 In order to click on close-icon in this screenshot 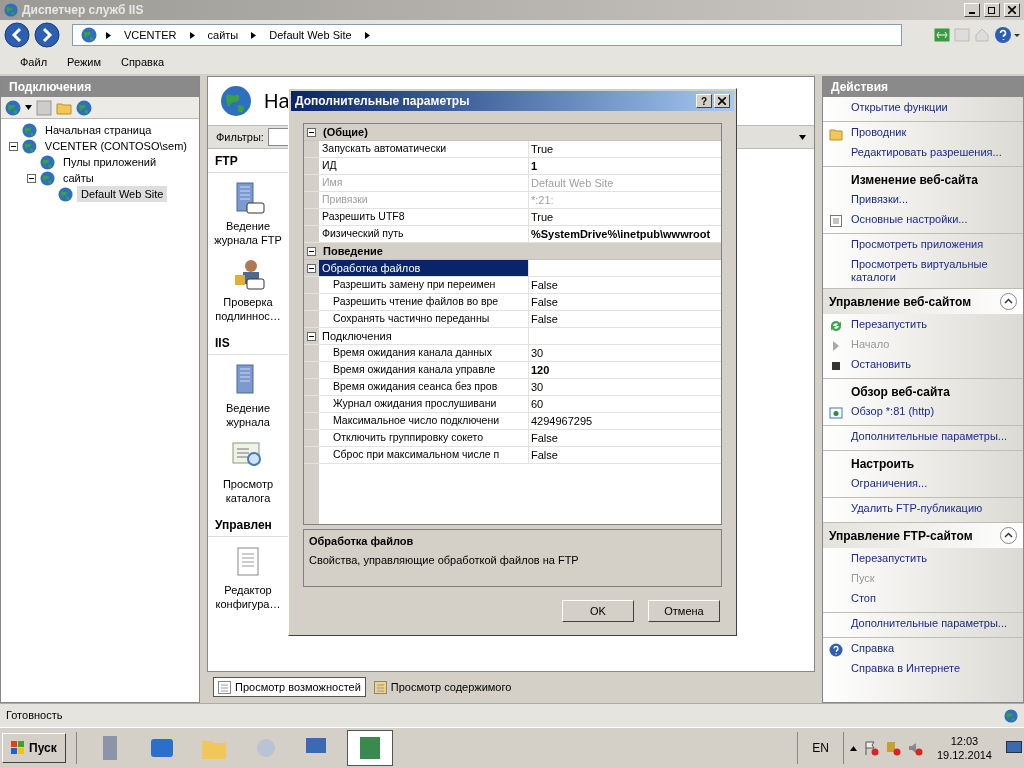, I will do `click(722, 101)`.